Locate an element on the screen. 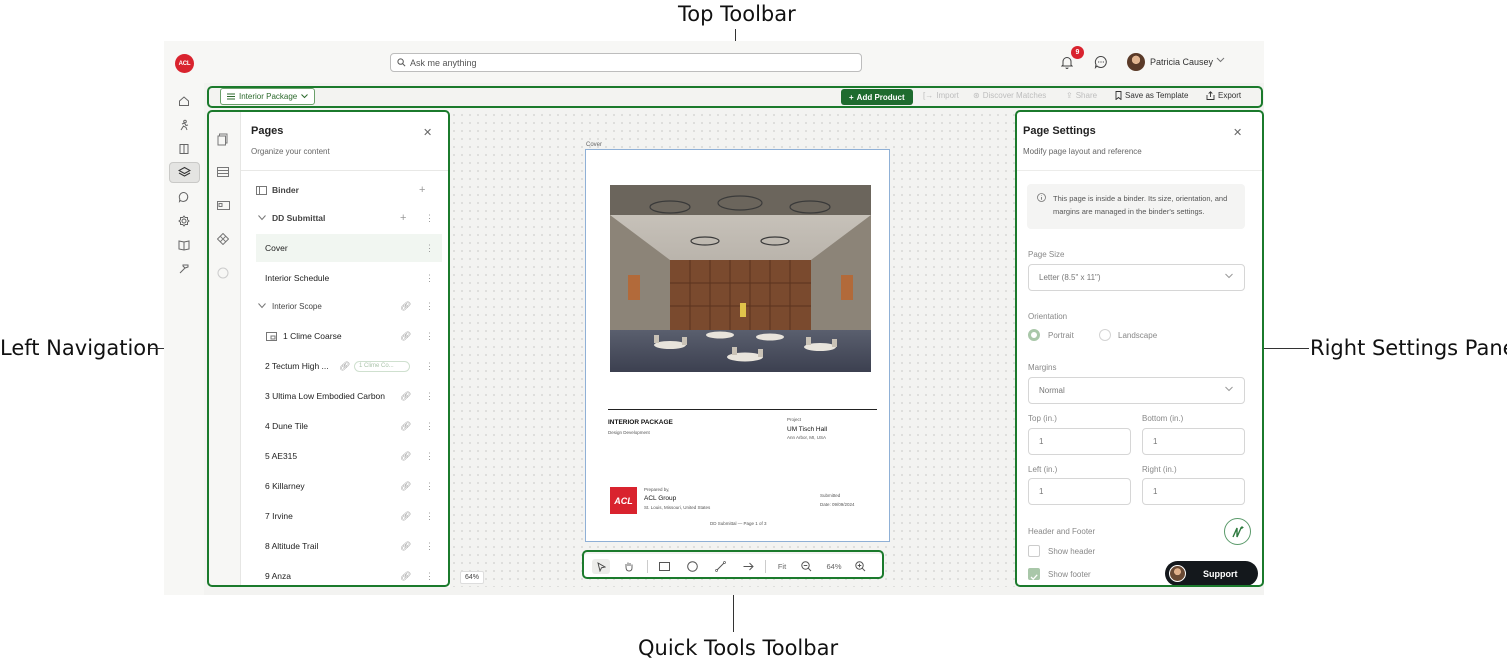  ellipse-tool is located at coordinates (692, 566).